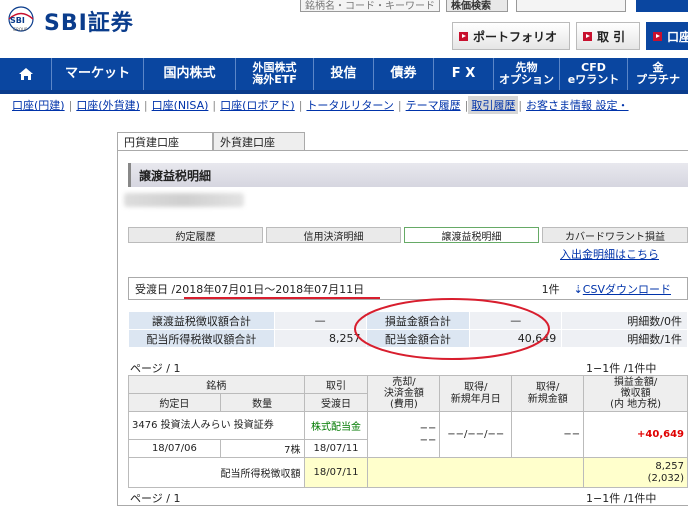 The width and height of the screenshot is (688, 506). What do you see at coordinates (34, 105) in the screenshot?
I see `subnav-yen-account: 口座(円建)` at bounding box center [34, 105].